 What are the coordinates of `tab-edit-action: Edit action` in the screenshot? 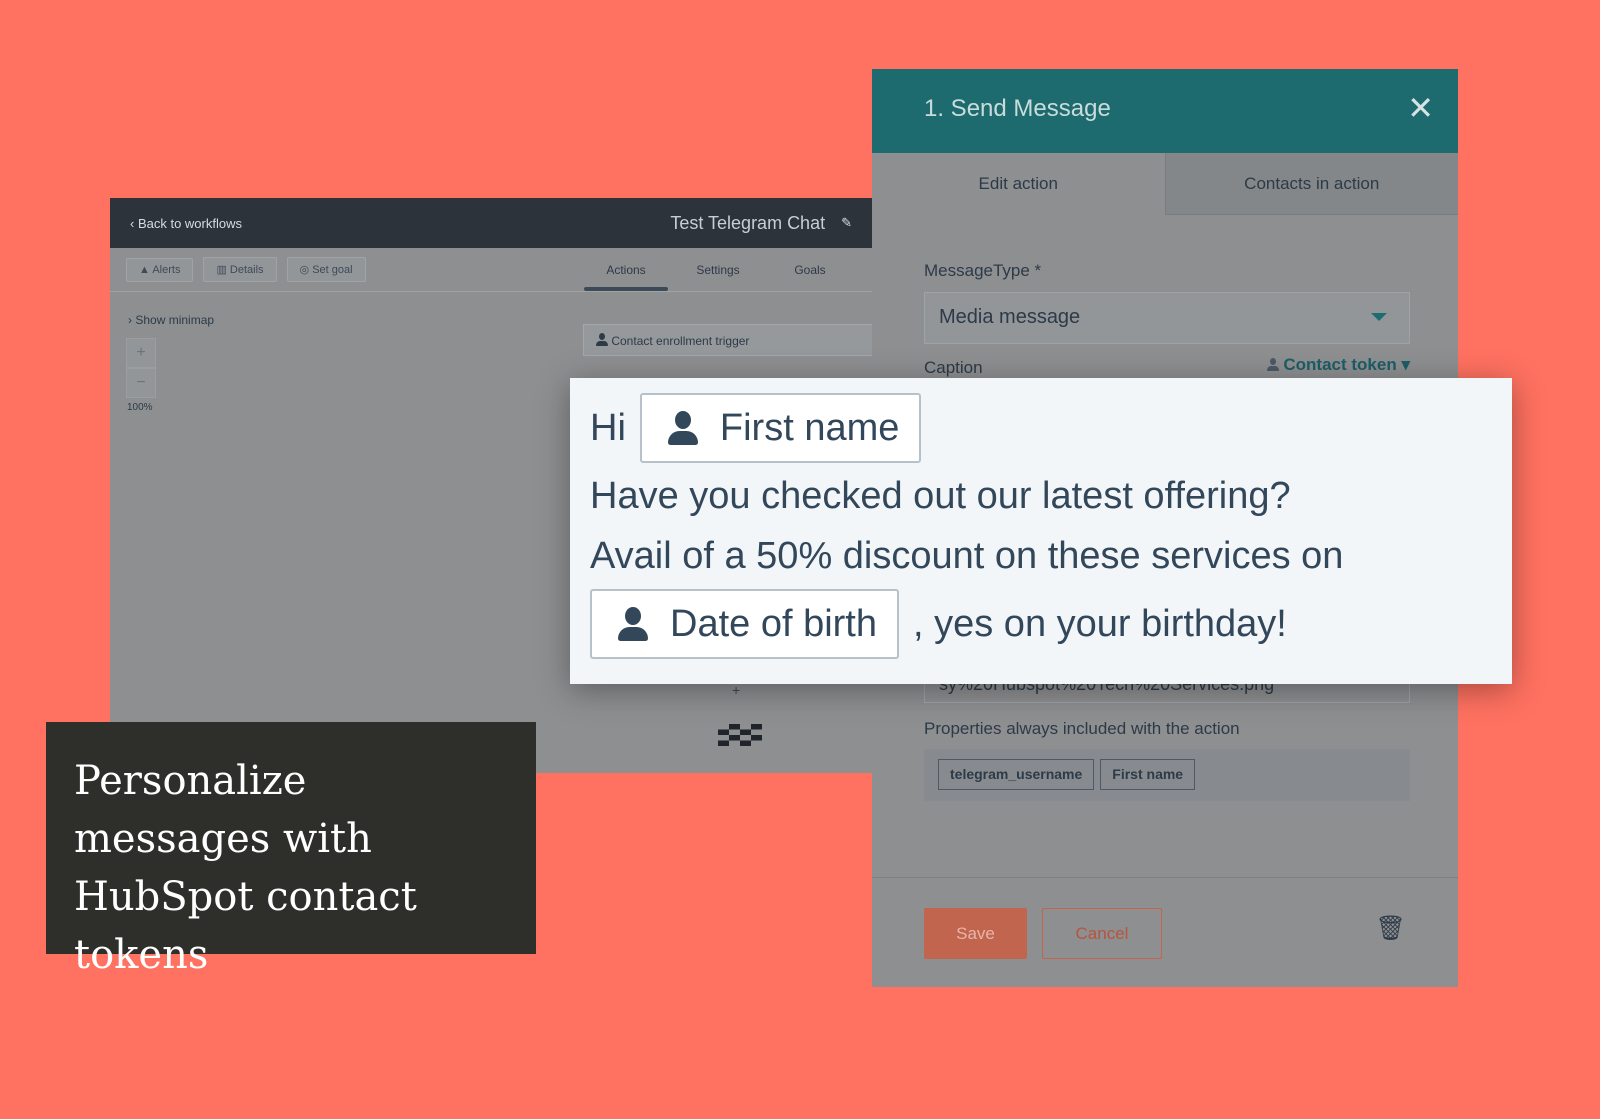 It's located at (1018, 184).